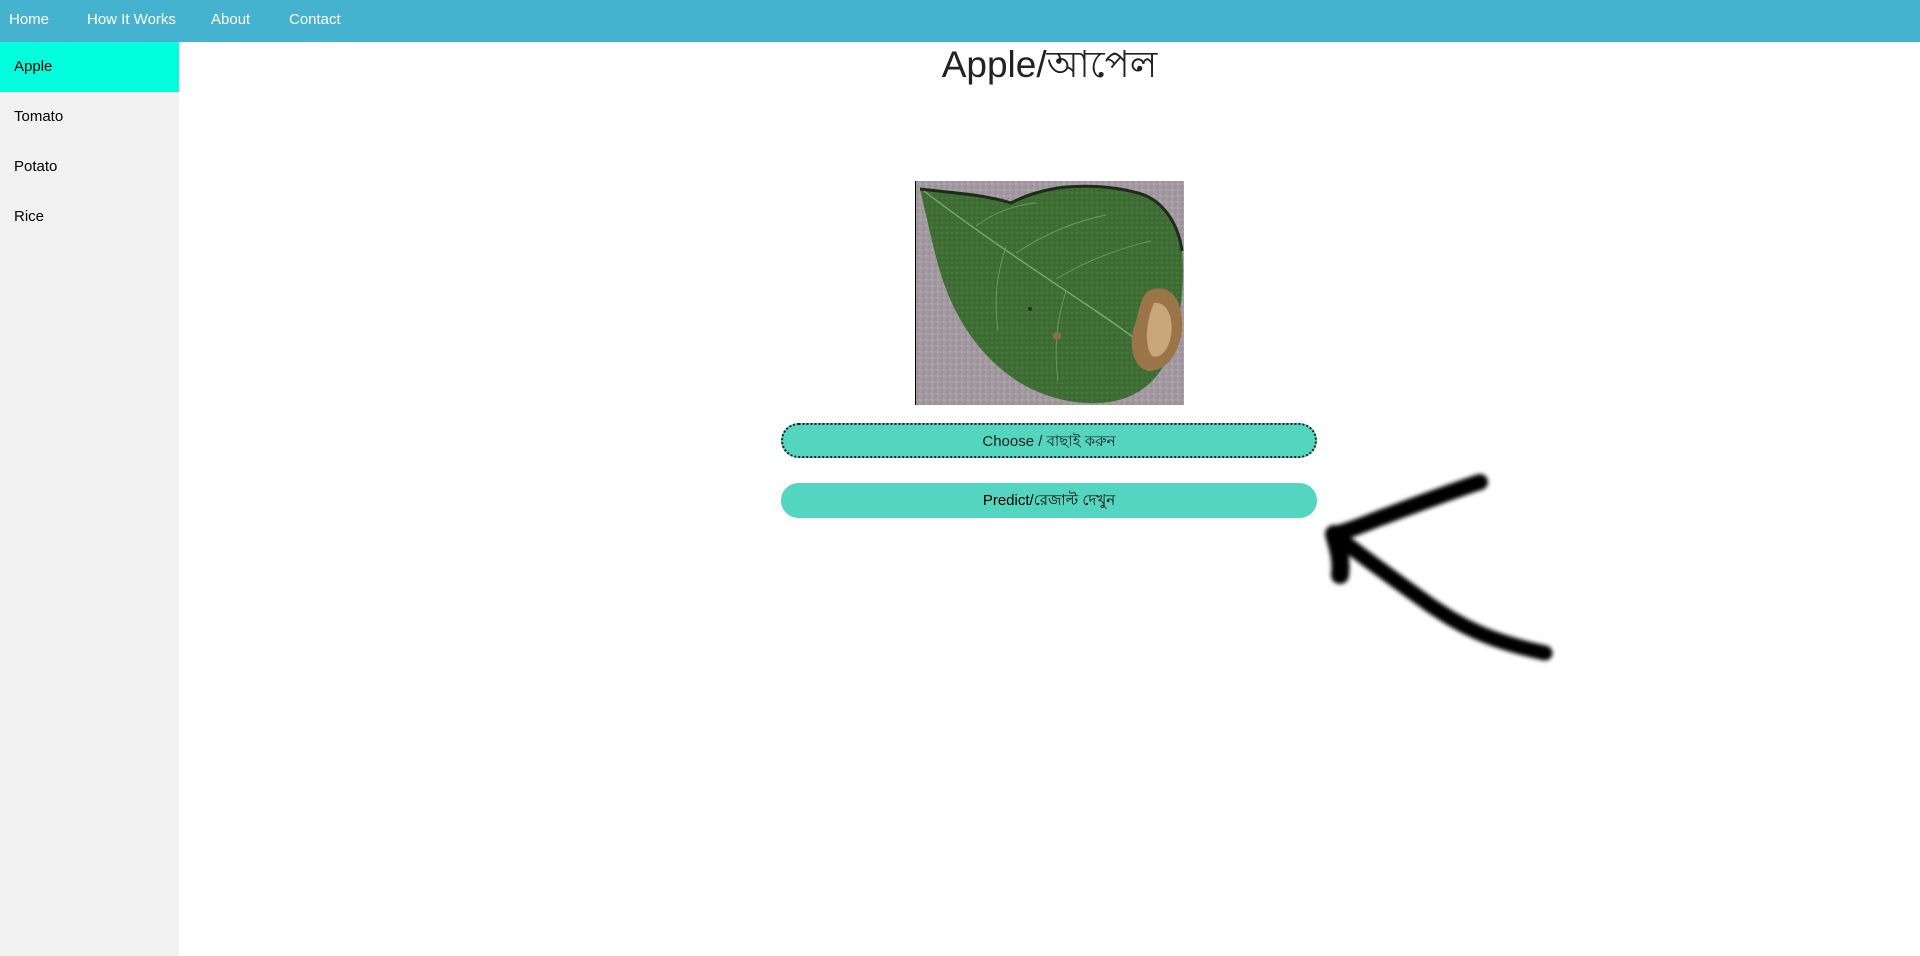 This screenshot has width=1920, height=956. What do you see at coordinates (89, 67) in the screenshot?
I see `sidebar-item-apple: Apple` at bounding box center [89, 67].